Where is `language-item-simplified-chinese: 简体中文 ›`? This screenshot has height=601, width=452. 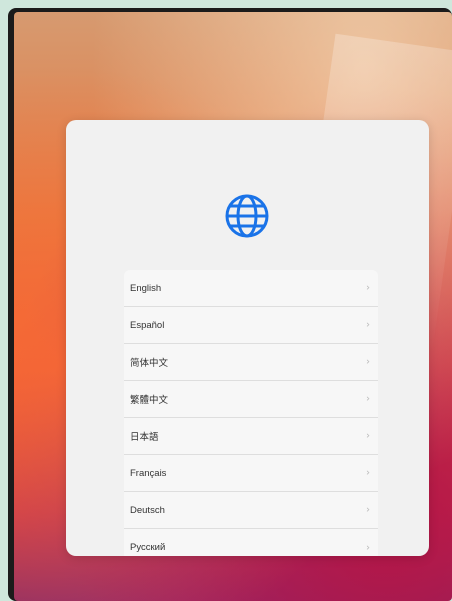 language-item-simplified-chinese: 简体中文 › is located at coordinates (251, 362).